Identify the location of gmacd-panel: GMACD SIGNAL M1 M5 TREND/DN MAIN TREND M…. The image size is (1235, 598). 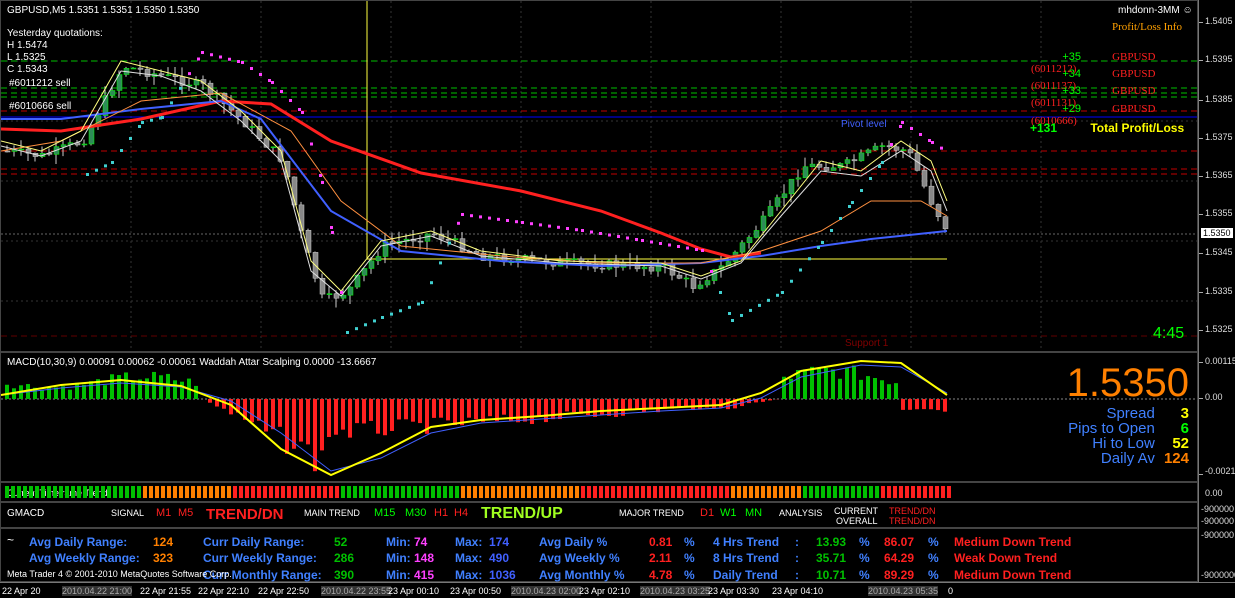
(599, 515).